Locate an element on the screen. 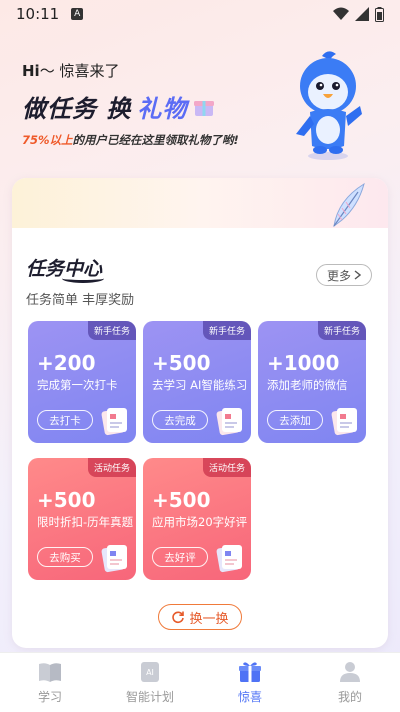 This screenshot has height=712, width=400. status-icons is located at coordinates (358, 14).